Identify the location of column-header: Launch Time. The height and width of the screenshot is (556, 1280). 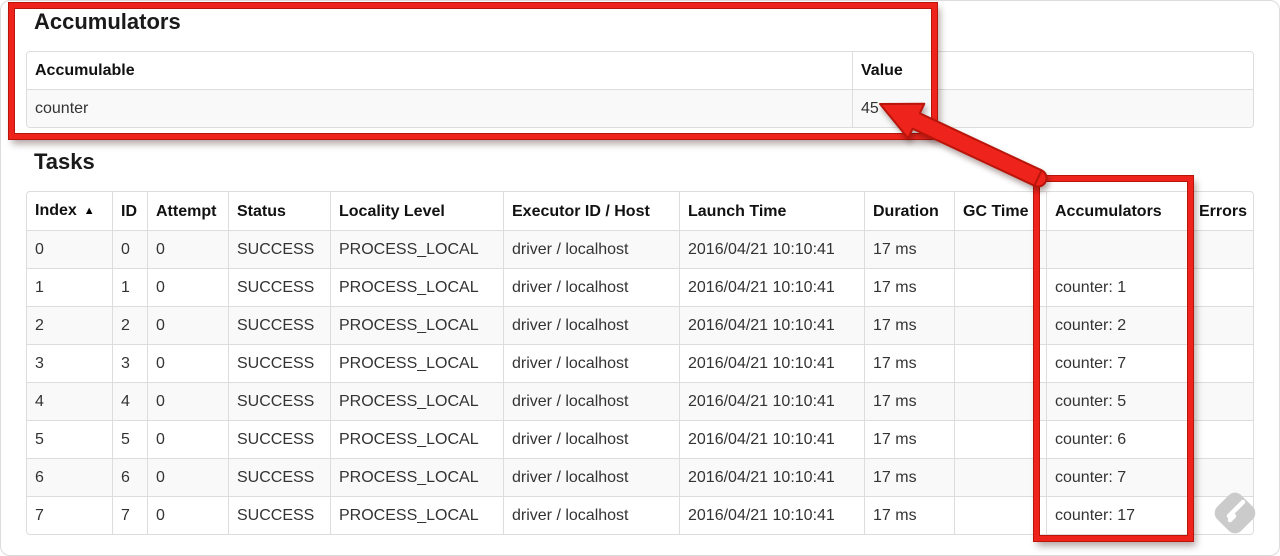
(771, 211).